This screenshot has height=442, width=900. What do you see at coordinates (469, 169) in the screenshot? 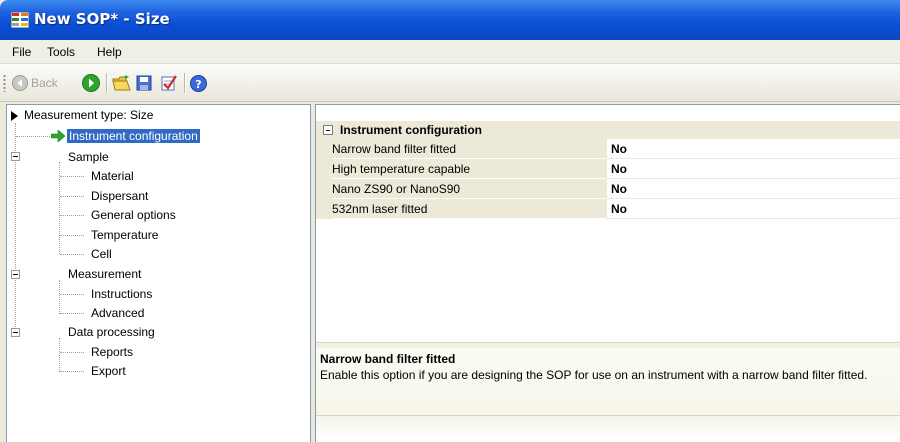
I see `property-name: High temperature capable` at bounding box center [469, 169].